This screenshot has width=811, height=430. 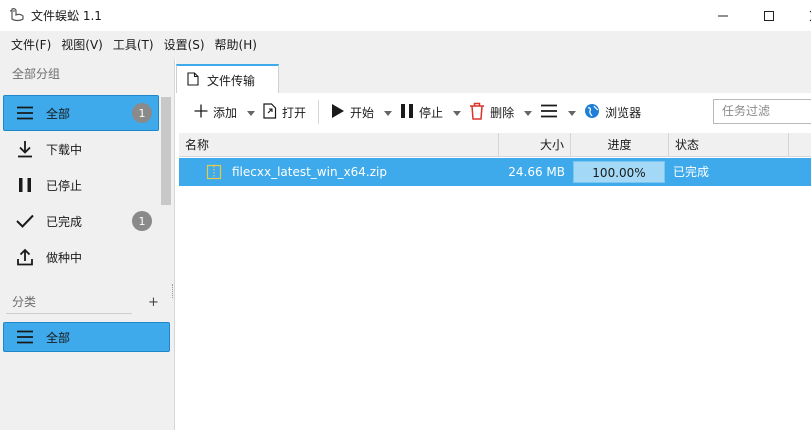 What do you see at coordinates (270, 112) in the screenshot?
I see `open-file-icon` at bounding box center [270, 112].